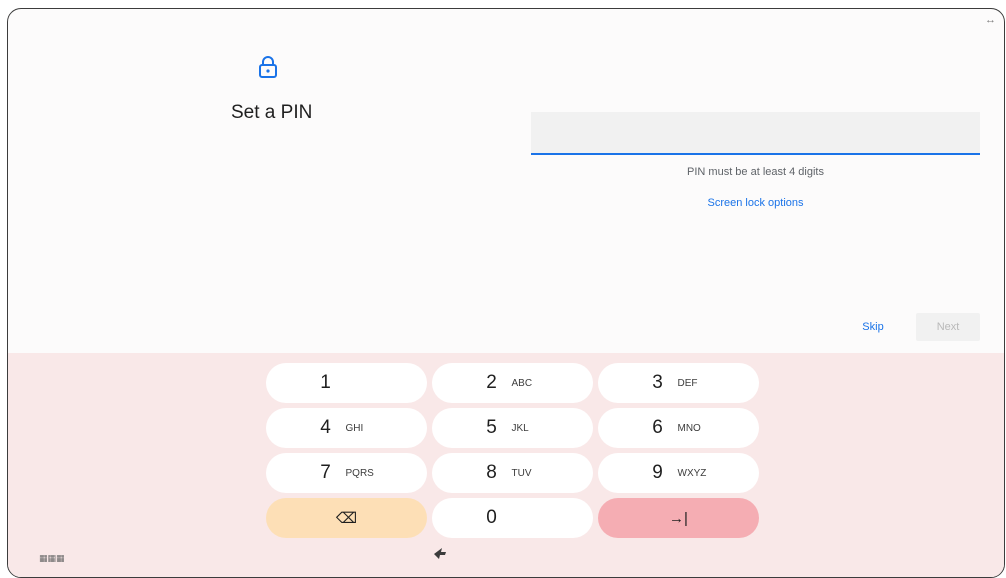 Image resolution: width=1006 pixels, height=578 pixels. I want to click on key-digit: 6, so click(657, 427).